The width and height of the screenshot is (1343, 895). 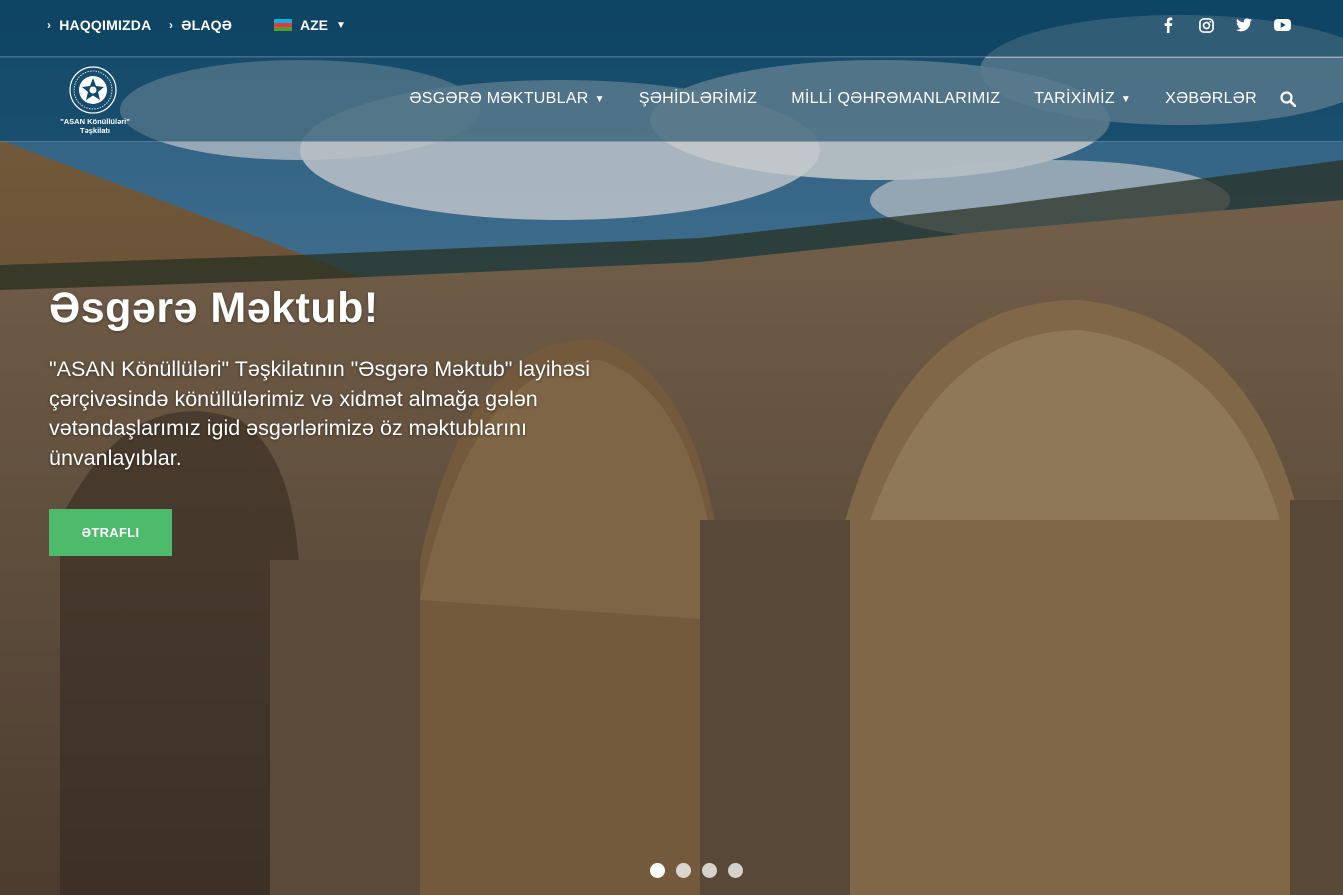 I want to click on top-bar: › HAQQIMIZDA › ƏLAQƏ AZE ▼, so click(x=671, y=28).